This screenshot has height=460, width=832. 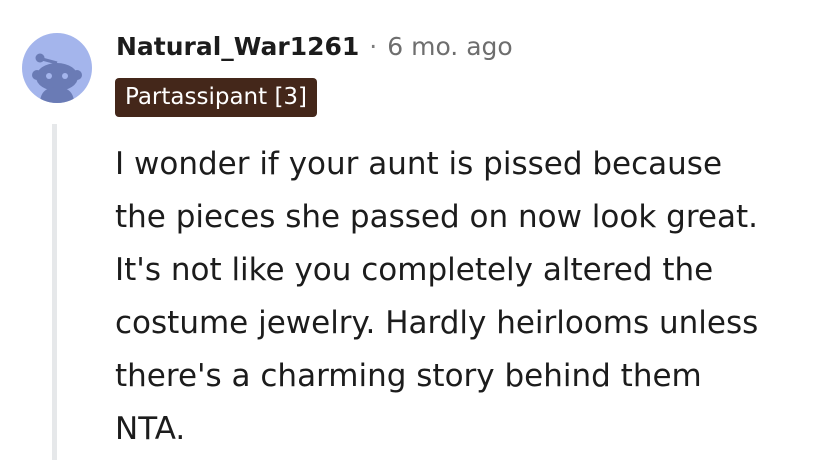 I want to click on comment-line: costume jewelry. Hardly heirlooms unless, so click(x=437, y=323).